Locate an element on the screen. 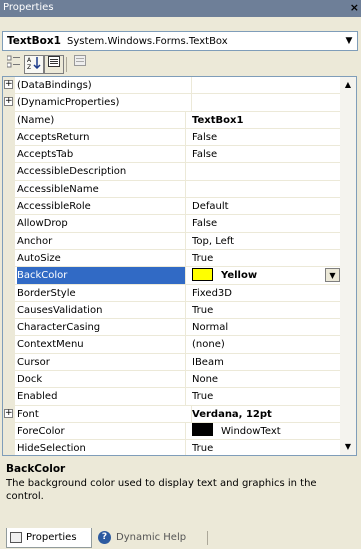 The image size is (361, 549). property-row: Enabled True is located at coordinates (172, 397).